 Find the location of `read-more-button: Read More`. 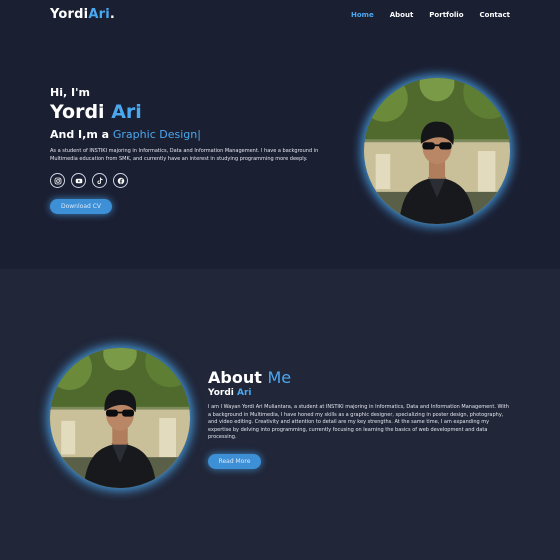

read-more-button: Read More is located at coordinates (234, 461).